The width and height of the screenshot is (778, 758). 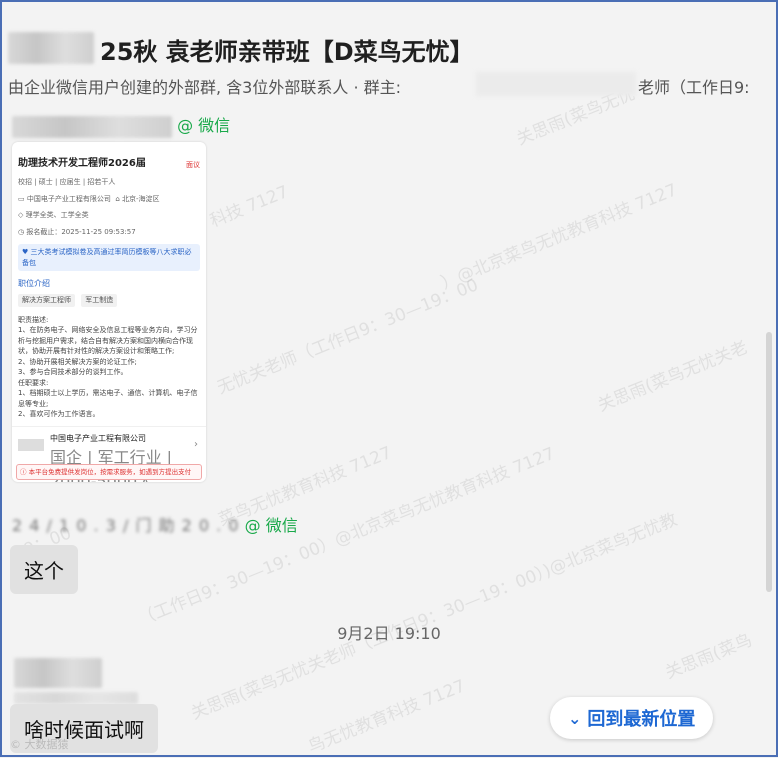 I want to click on clock-icon: ◷, so click(x=21, y=231).